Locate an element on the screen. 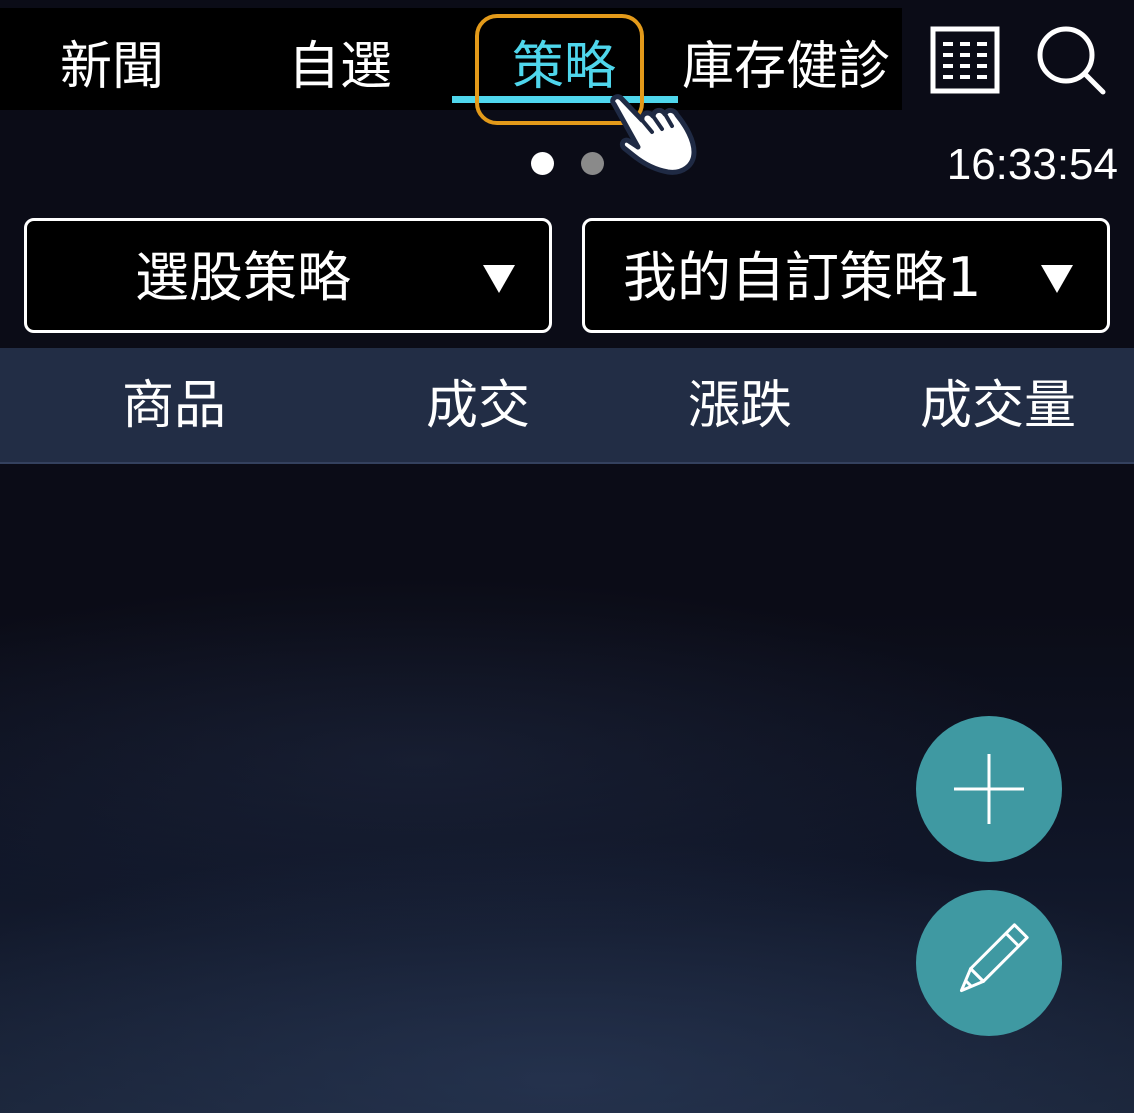 The width and height of the screenshot is (1134, 1113). pencil-icon is located at coordinates (994, 958).